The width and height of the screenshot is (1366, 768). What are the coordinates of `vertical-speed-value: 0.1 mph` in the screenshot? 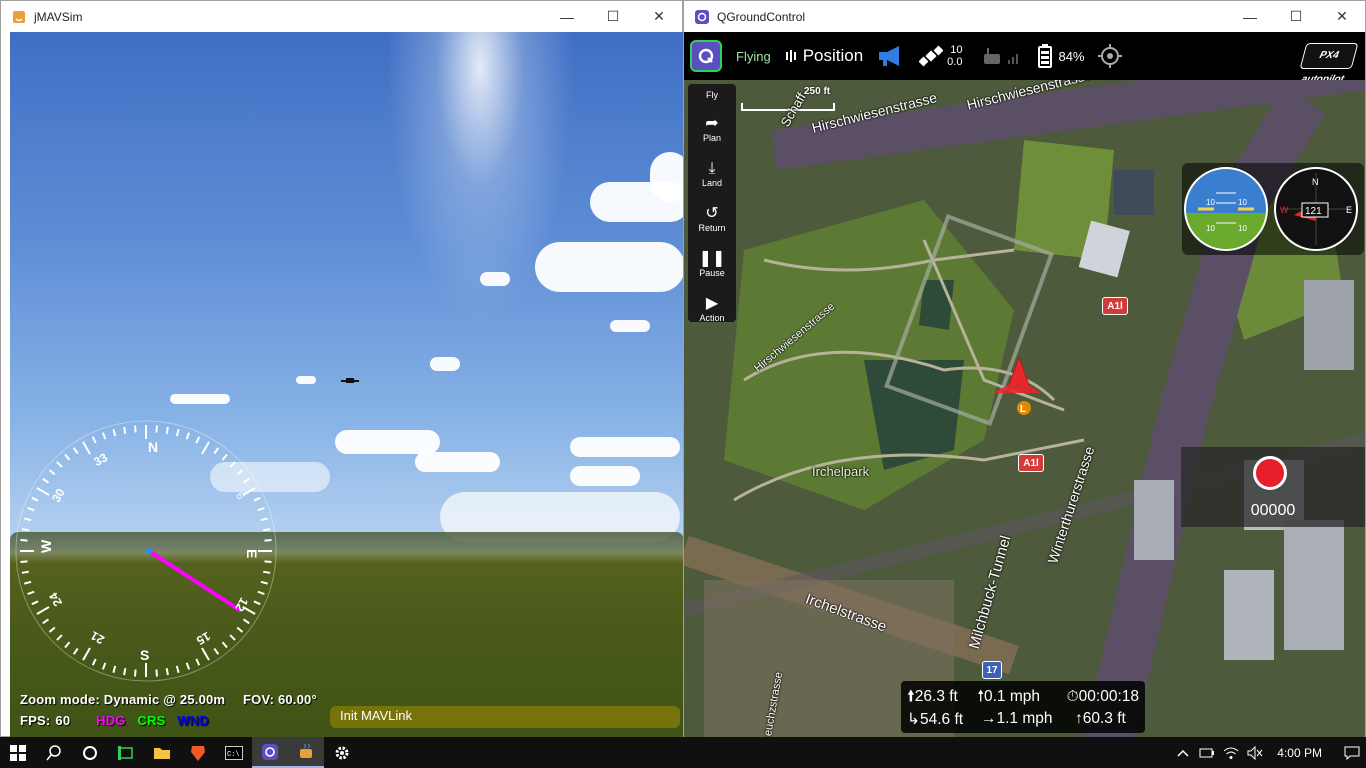 It's located at (1011, 696).